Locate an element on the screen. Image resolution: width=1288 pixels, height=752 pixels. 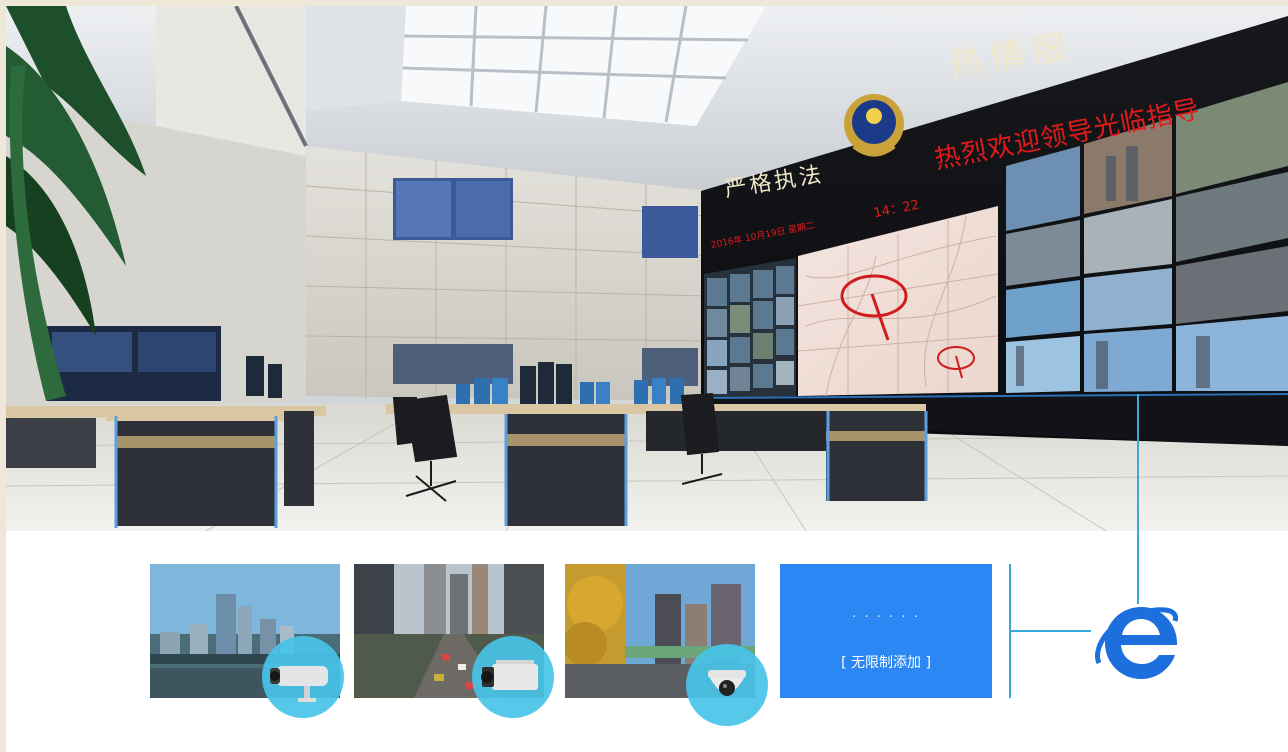
unlimited-add-box: . . . . . . [ 无限制添加 ] is located at coordinates (886, 631).